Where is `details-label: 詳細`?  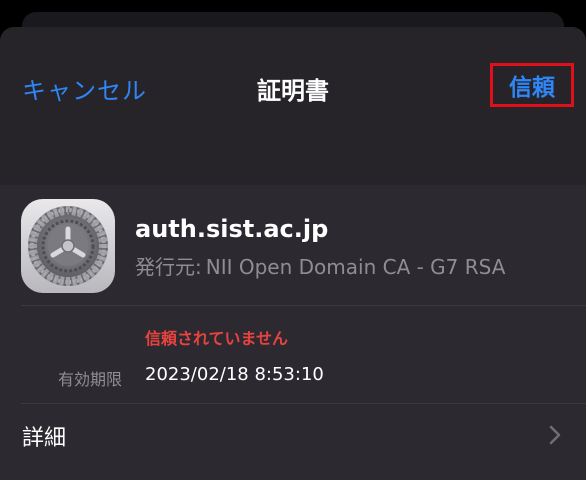 details-label: 詳細 is located at coordinates (44, 438).